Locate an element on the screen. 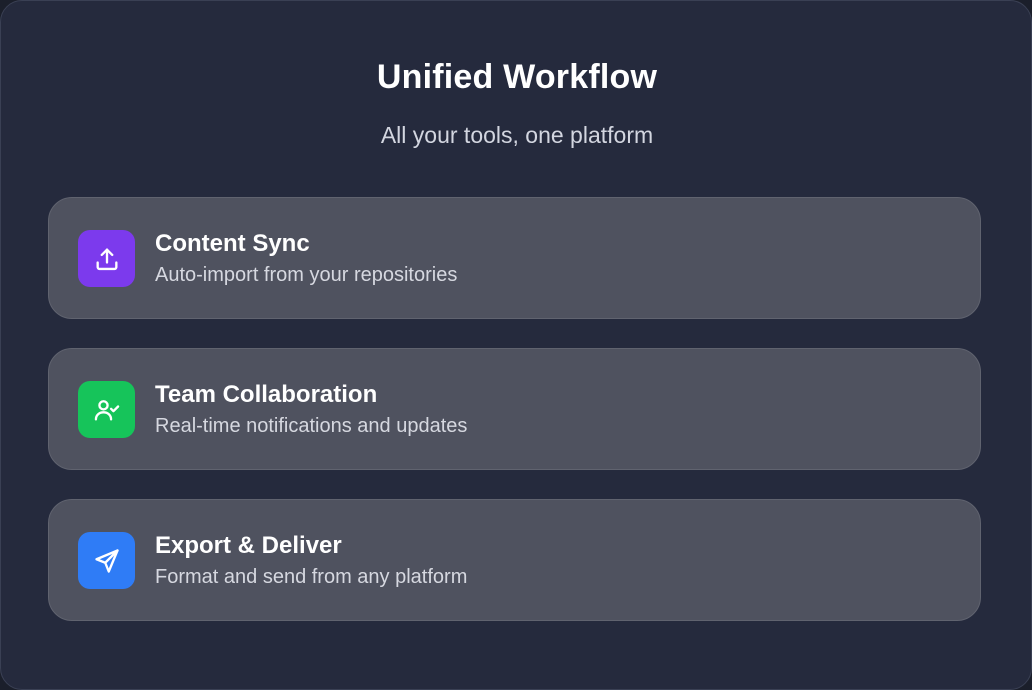 The image size is (1032, 690). user-check-icon is located at coordinates (106, 409).